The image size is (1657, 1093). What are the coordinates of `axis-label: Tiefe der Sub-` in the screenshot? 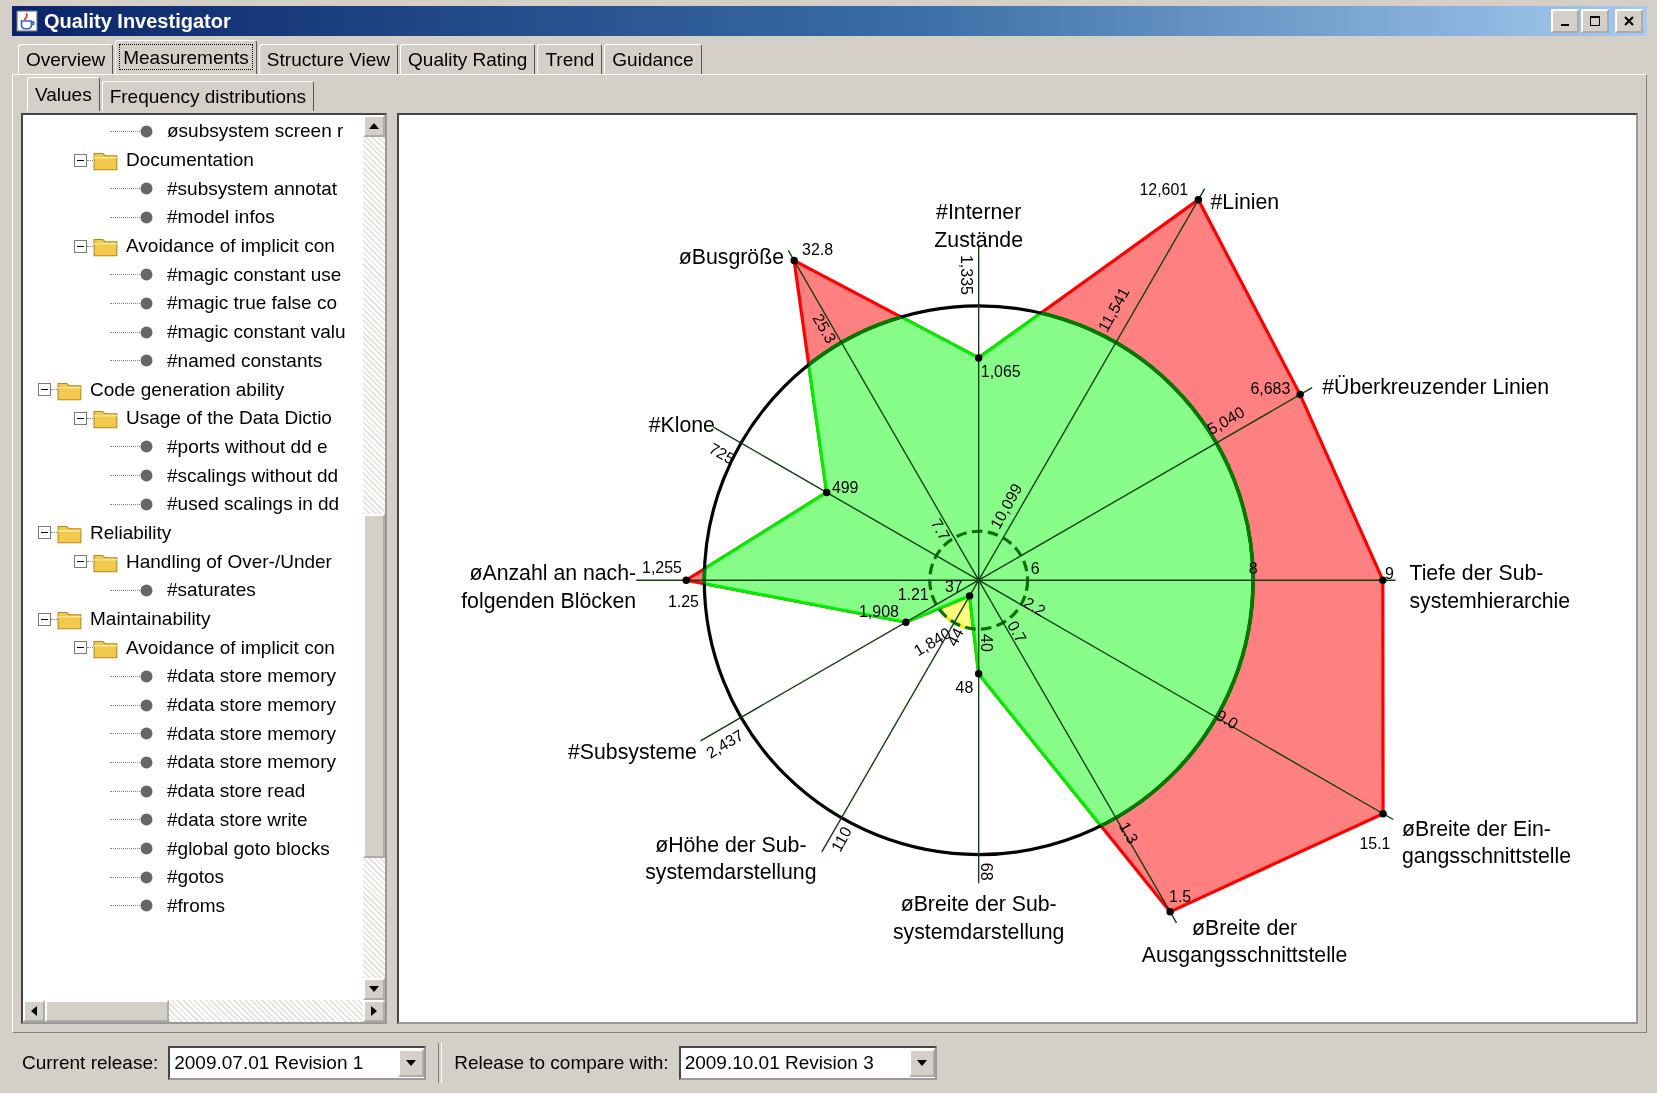 It's located at (1476, 573).